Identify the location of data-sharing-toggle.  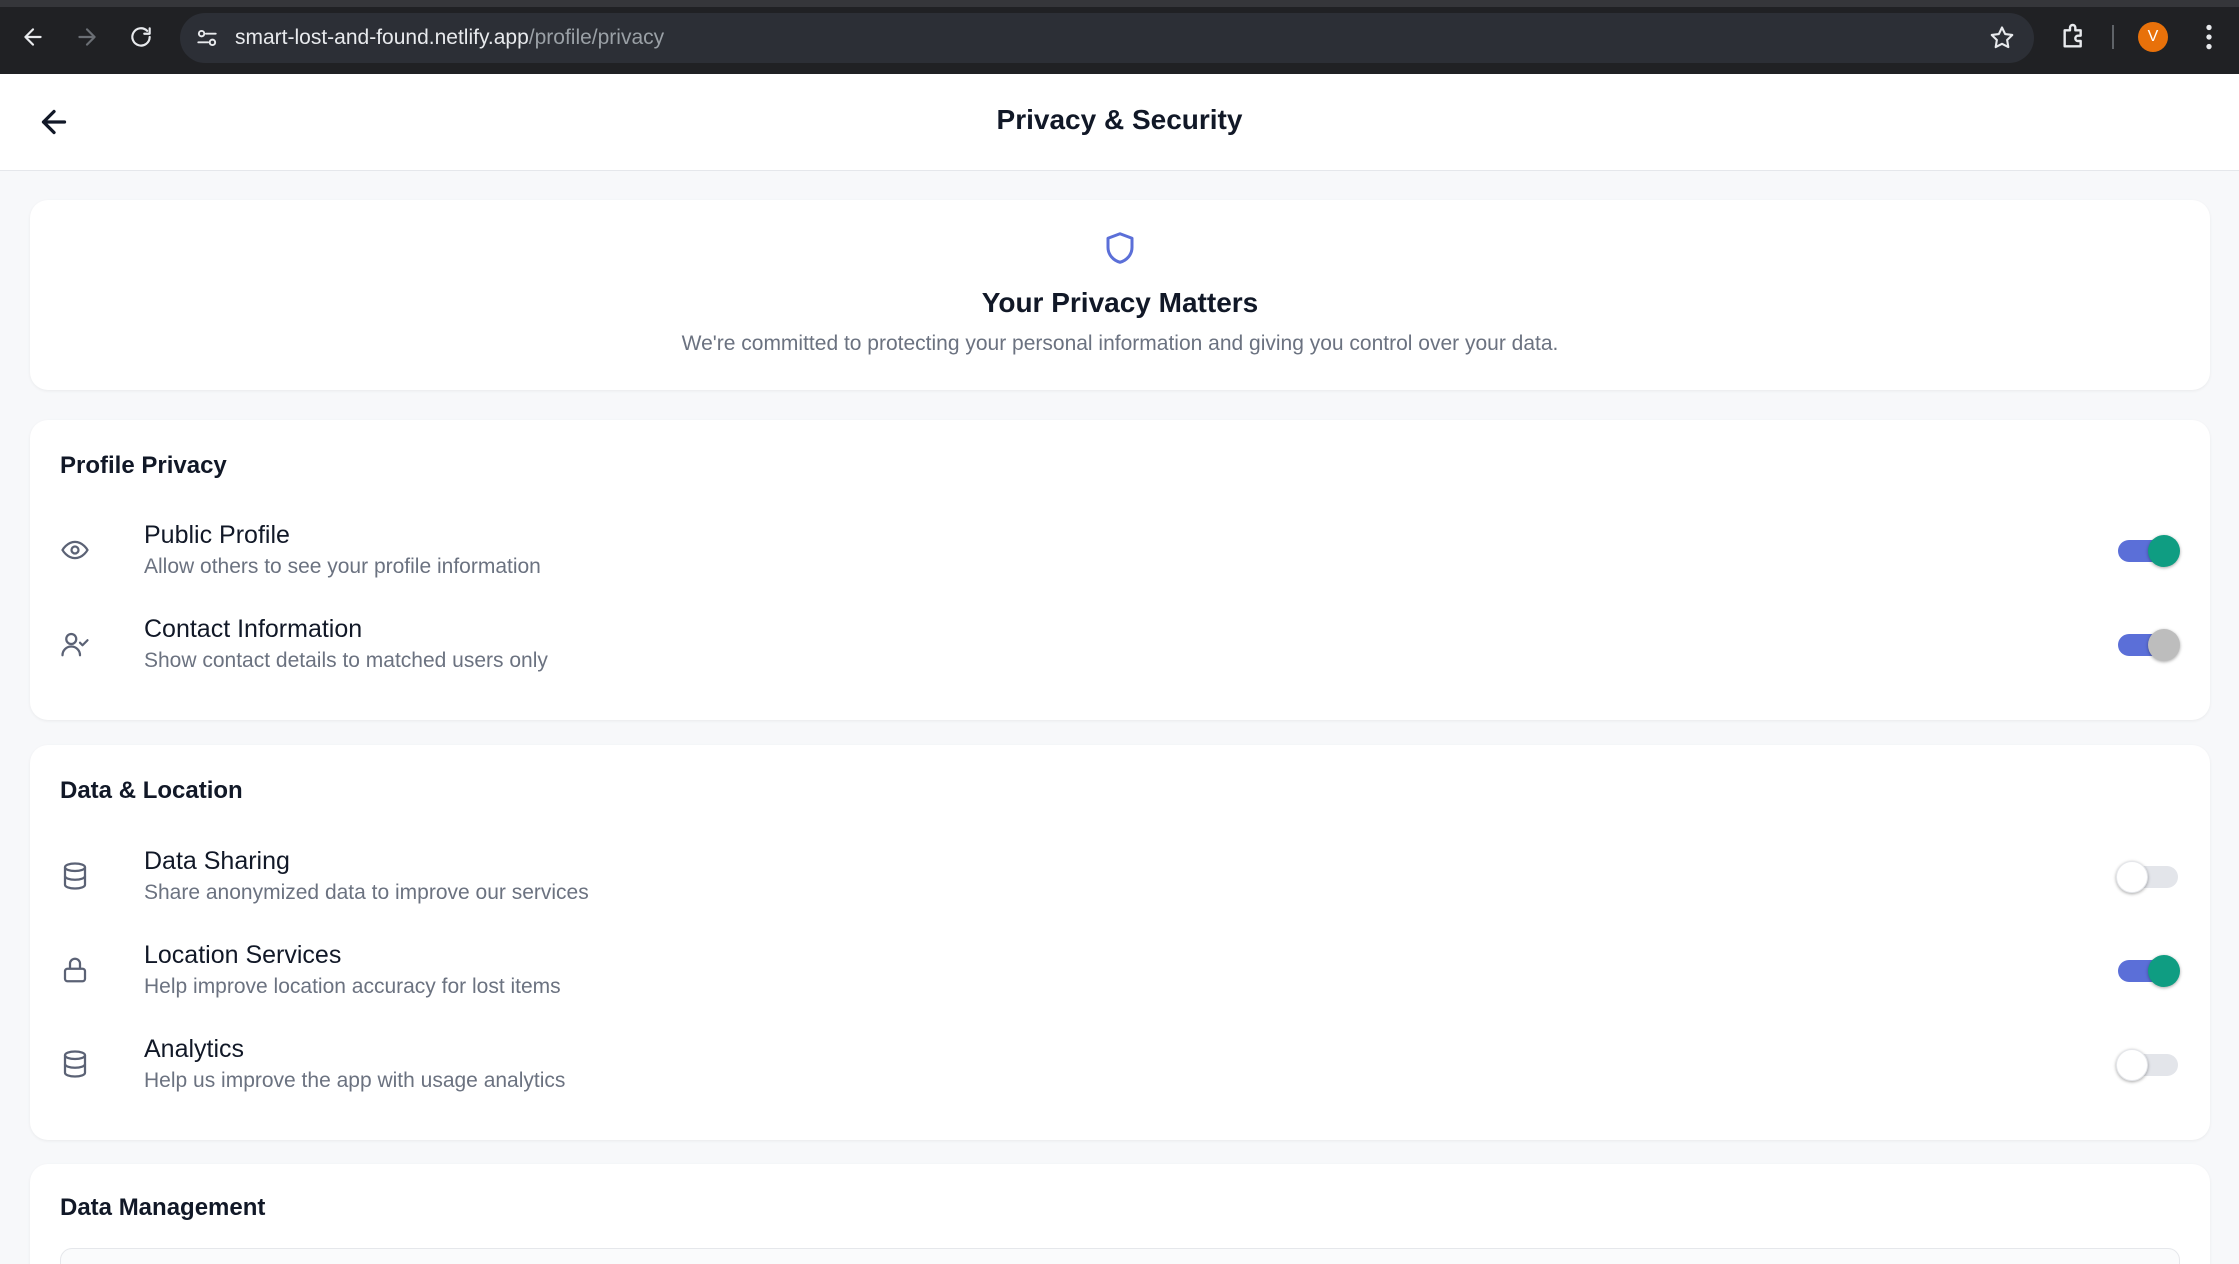
(2148, 876).